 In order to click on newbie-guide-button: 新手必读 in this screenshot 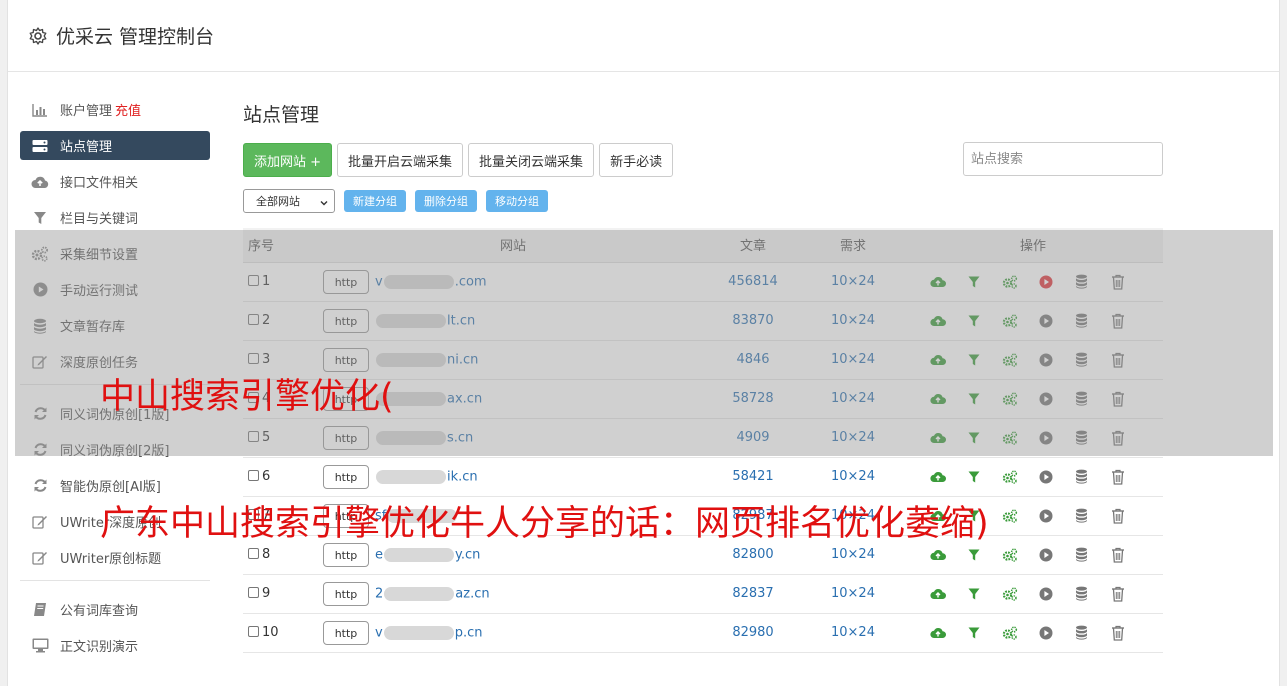, I will do `click(636, 160)`.